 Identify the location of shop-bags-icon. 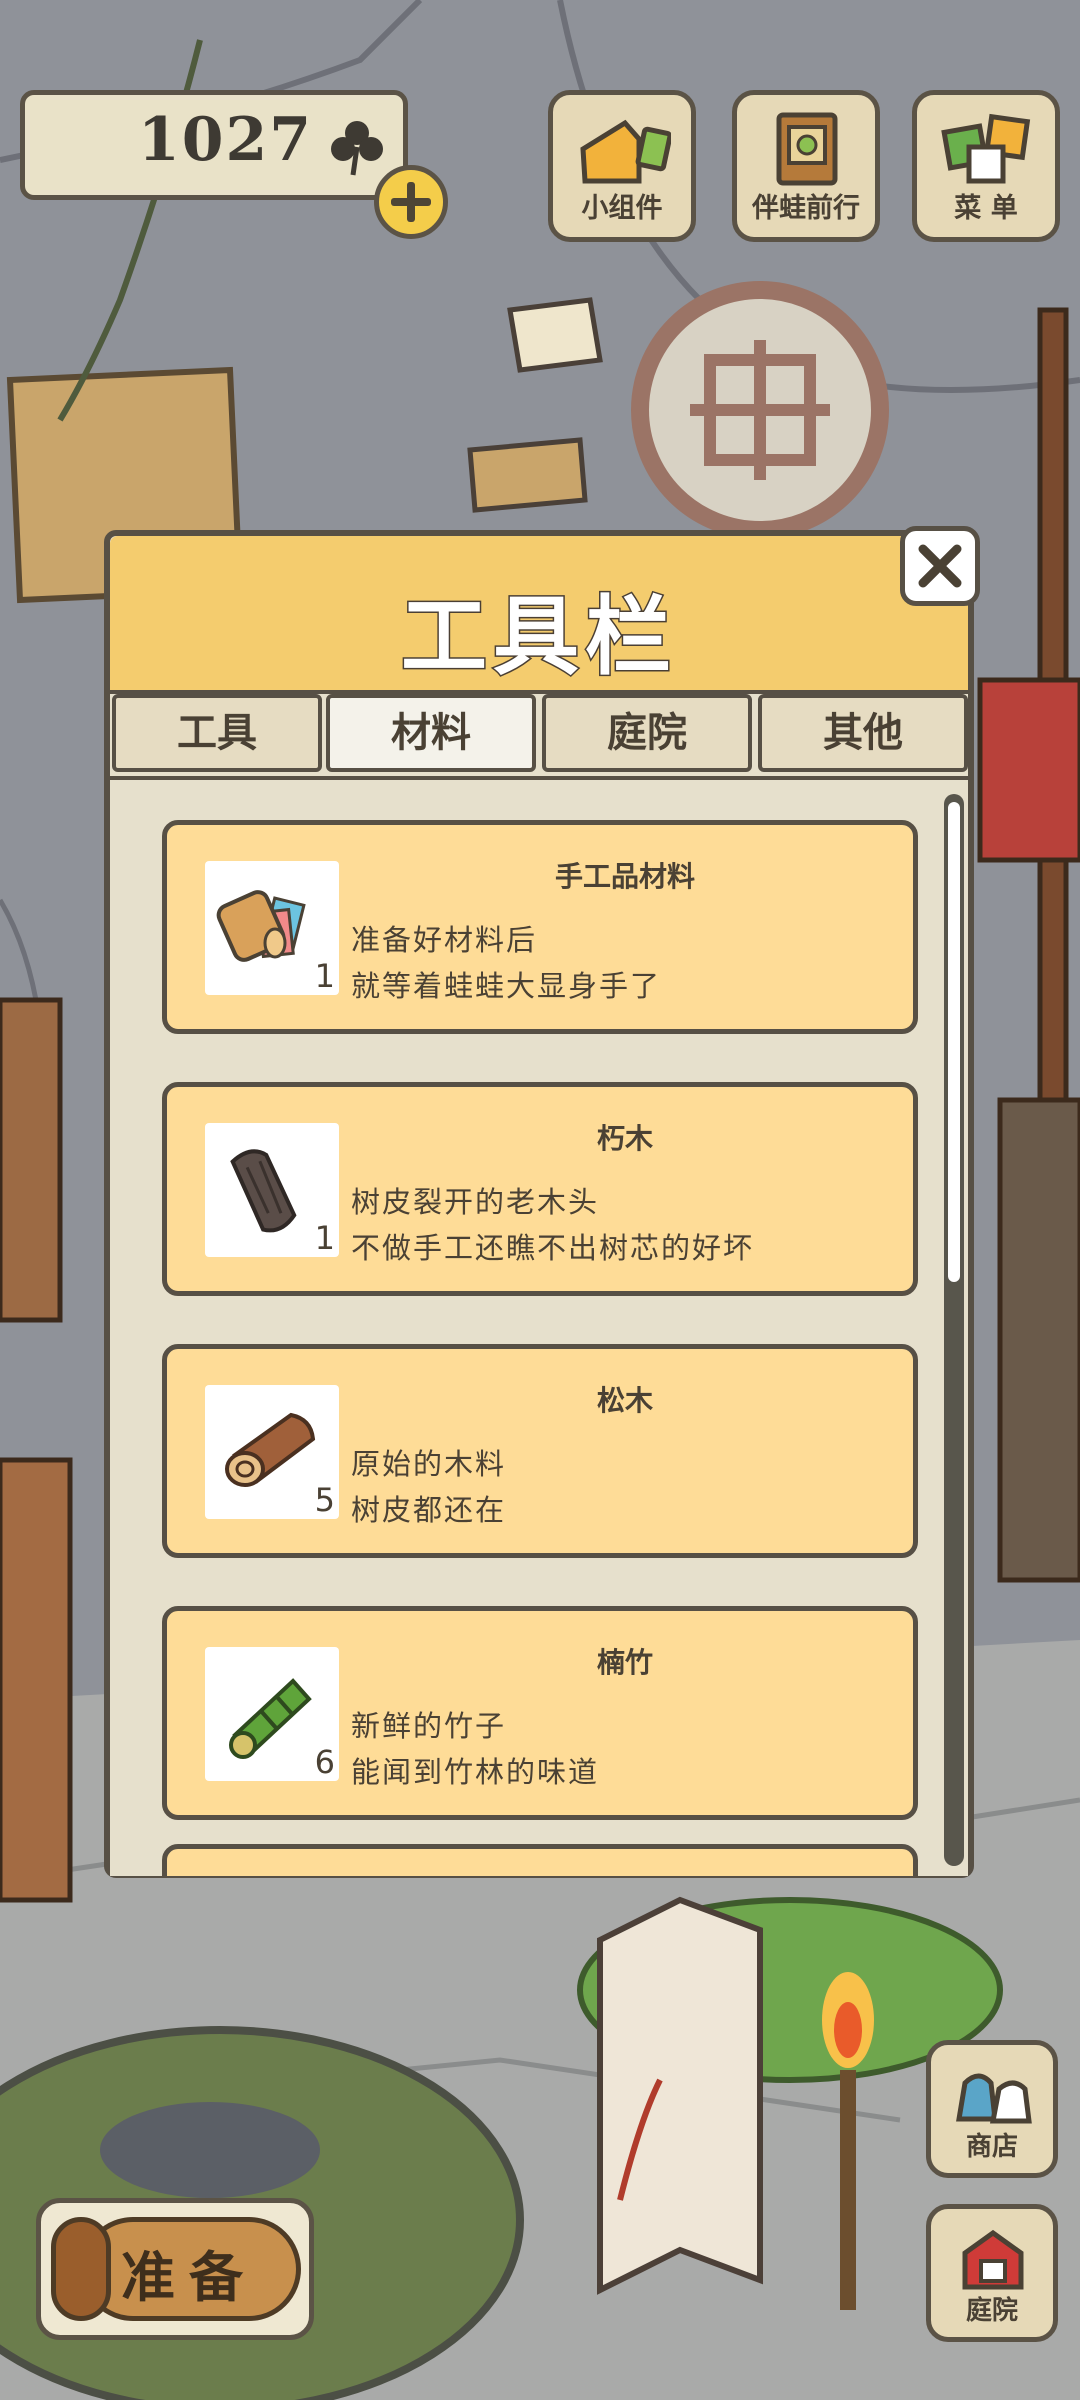
(994, 2098).